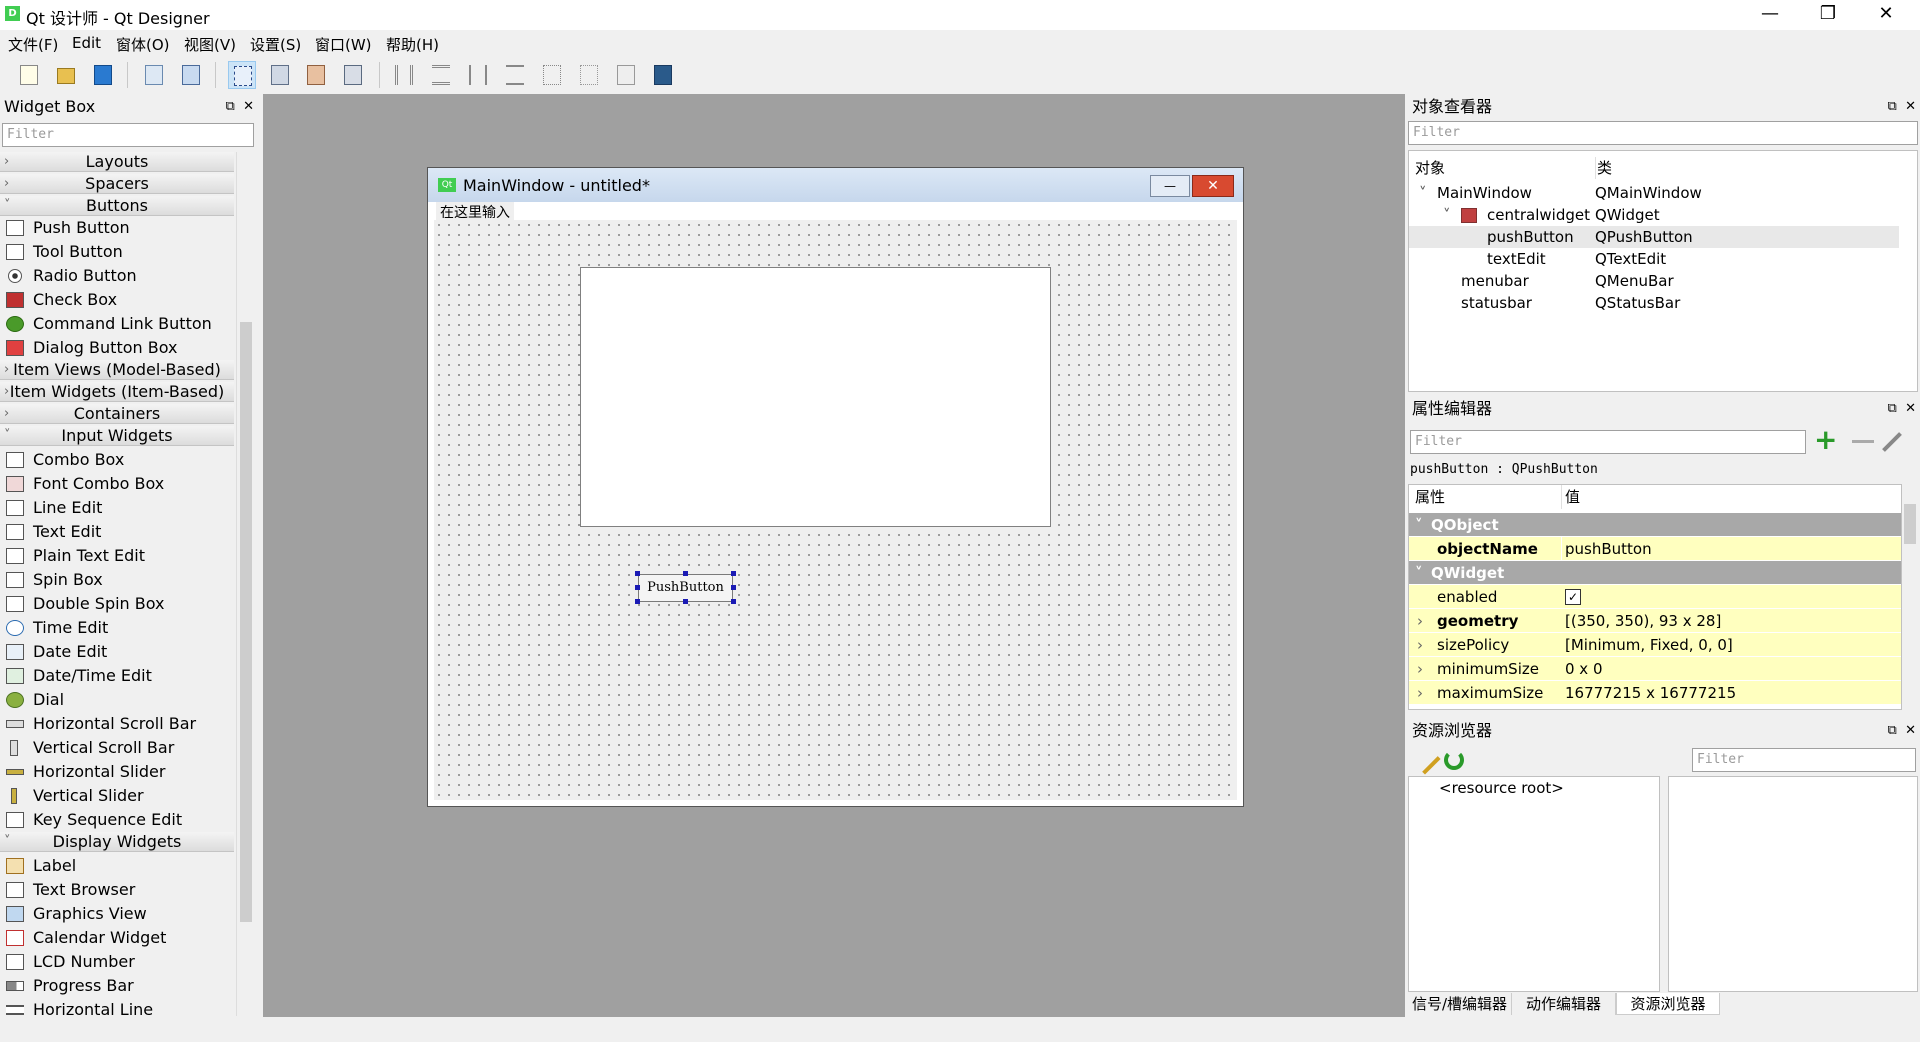  I want to click on category-display-widgets: ˅ Display Widgets, so click(117, 842).